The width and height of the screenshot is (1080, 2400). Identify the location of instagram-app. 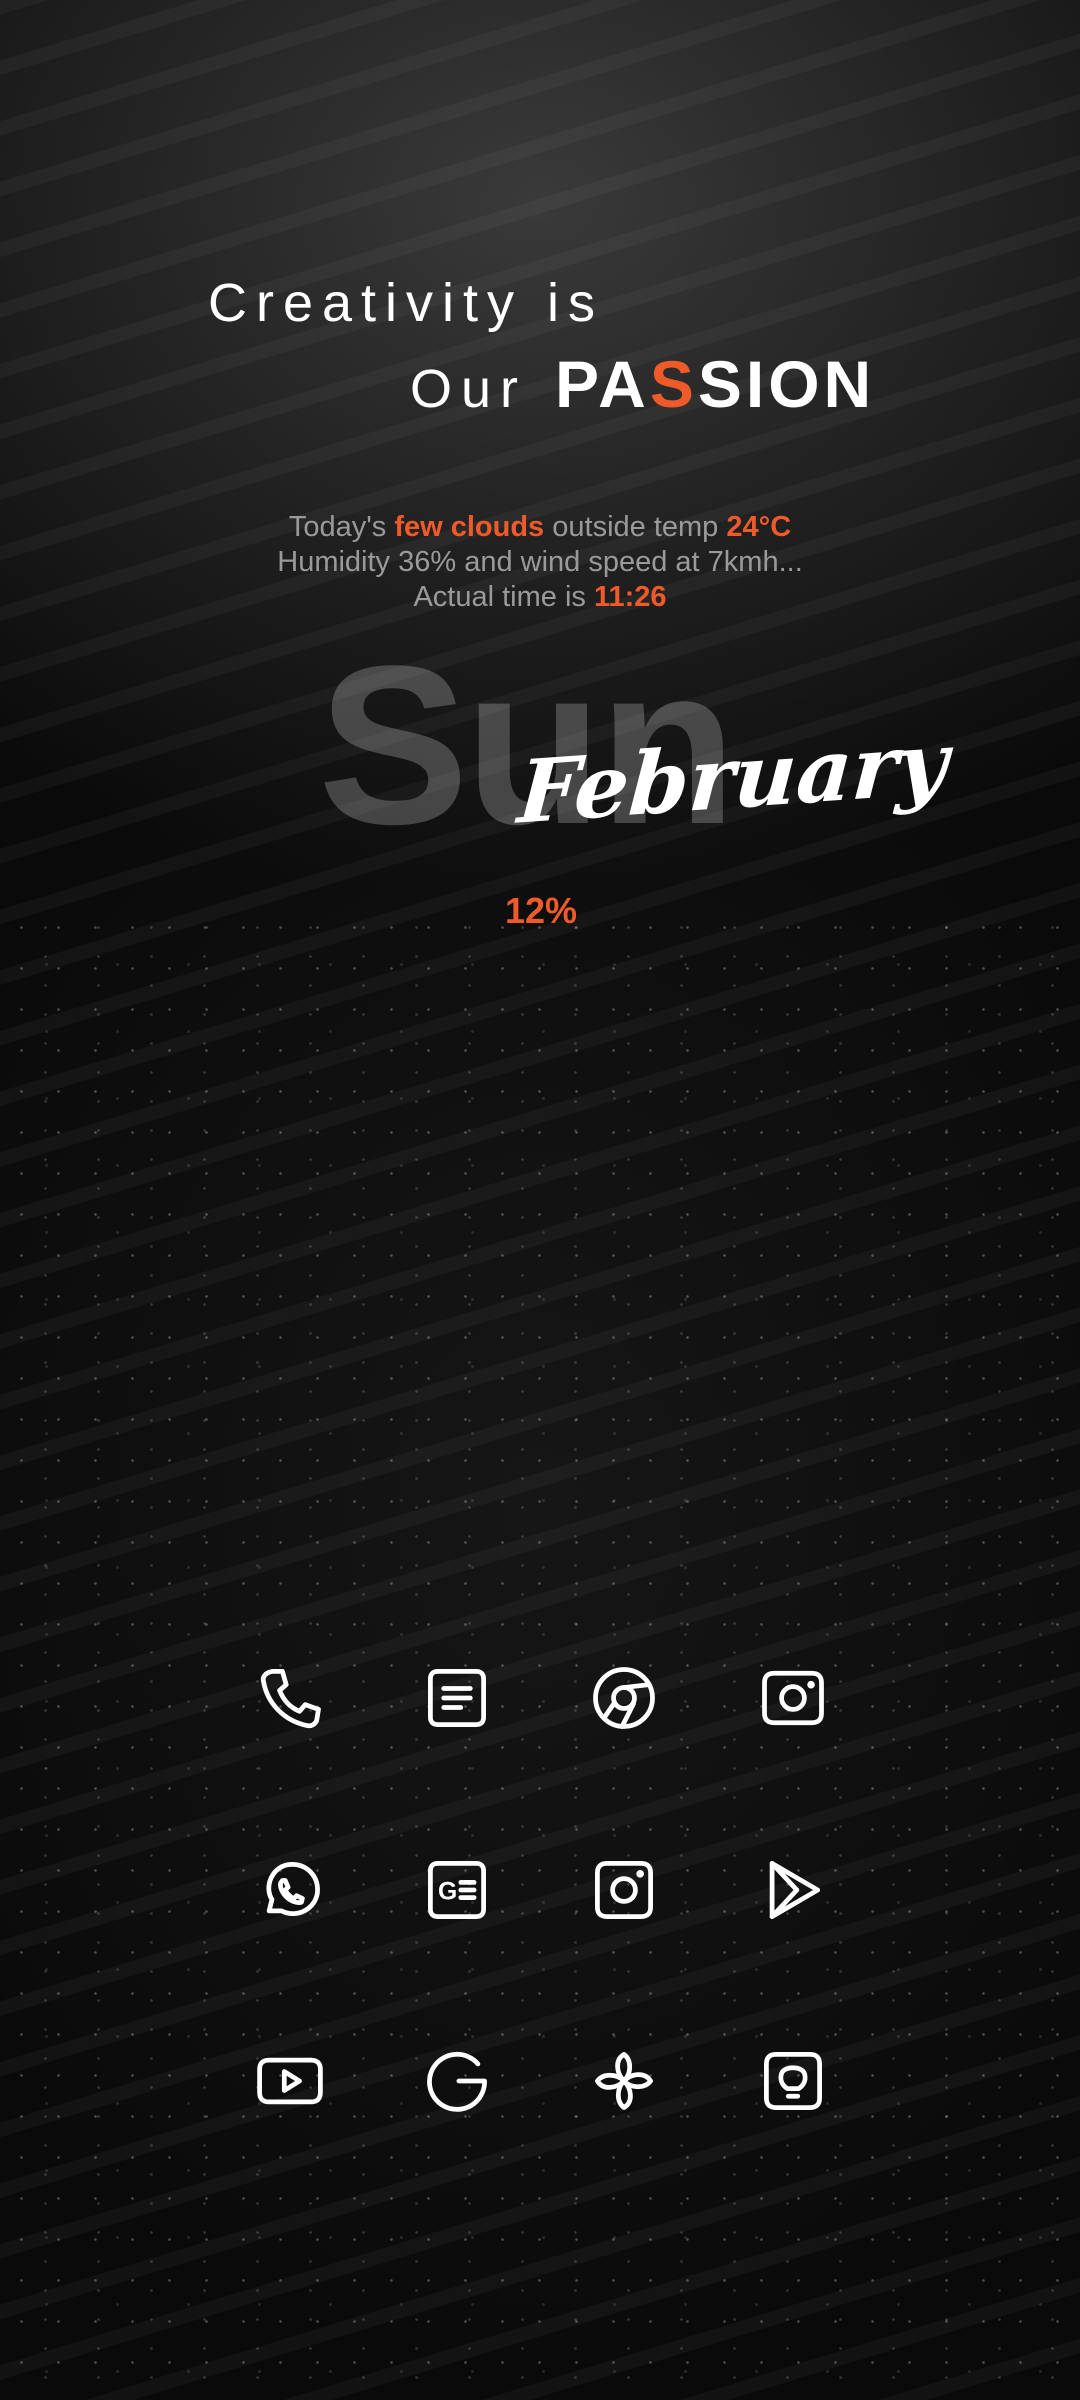
(624, 1890).